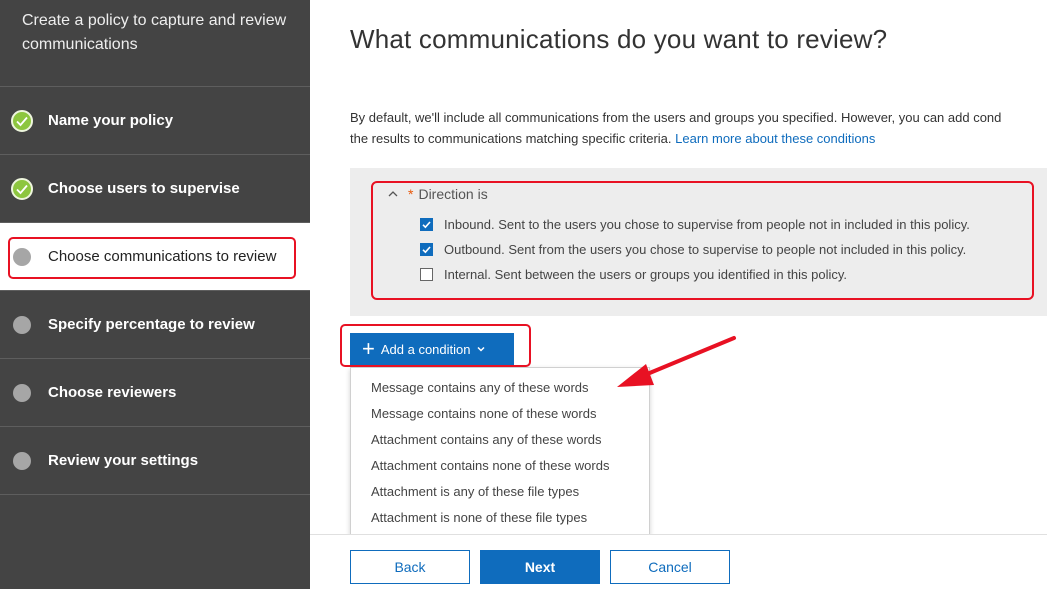 This screenshot has width=1047, height=589. I want to click on cancel-button: Cancel, so click(670, 567).